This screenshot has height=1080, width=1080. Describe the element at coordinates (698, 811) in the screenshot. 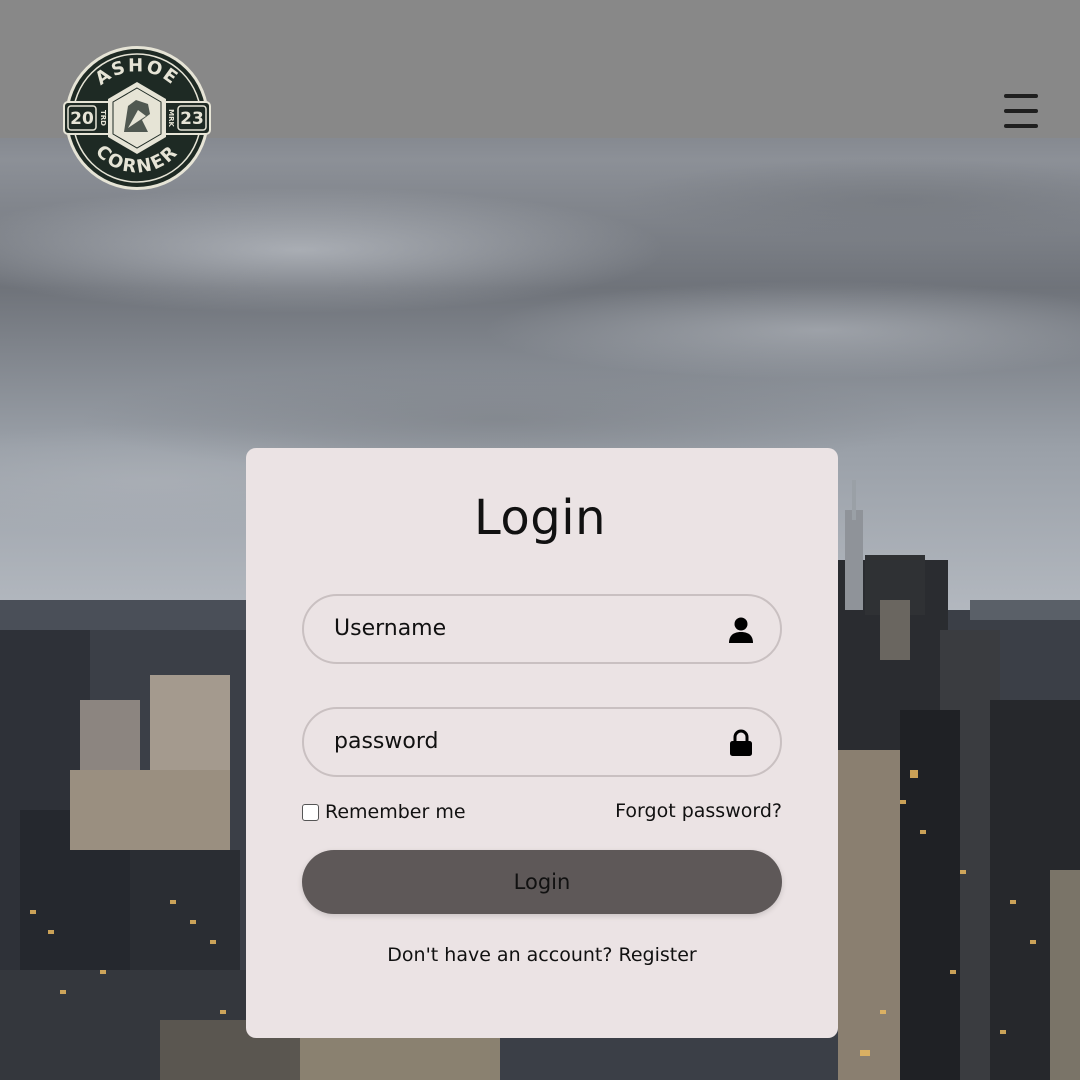

I see `forgot-password-link: Forgot password?` at that location.